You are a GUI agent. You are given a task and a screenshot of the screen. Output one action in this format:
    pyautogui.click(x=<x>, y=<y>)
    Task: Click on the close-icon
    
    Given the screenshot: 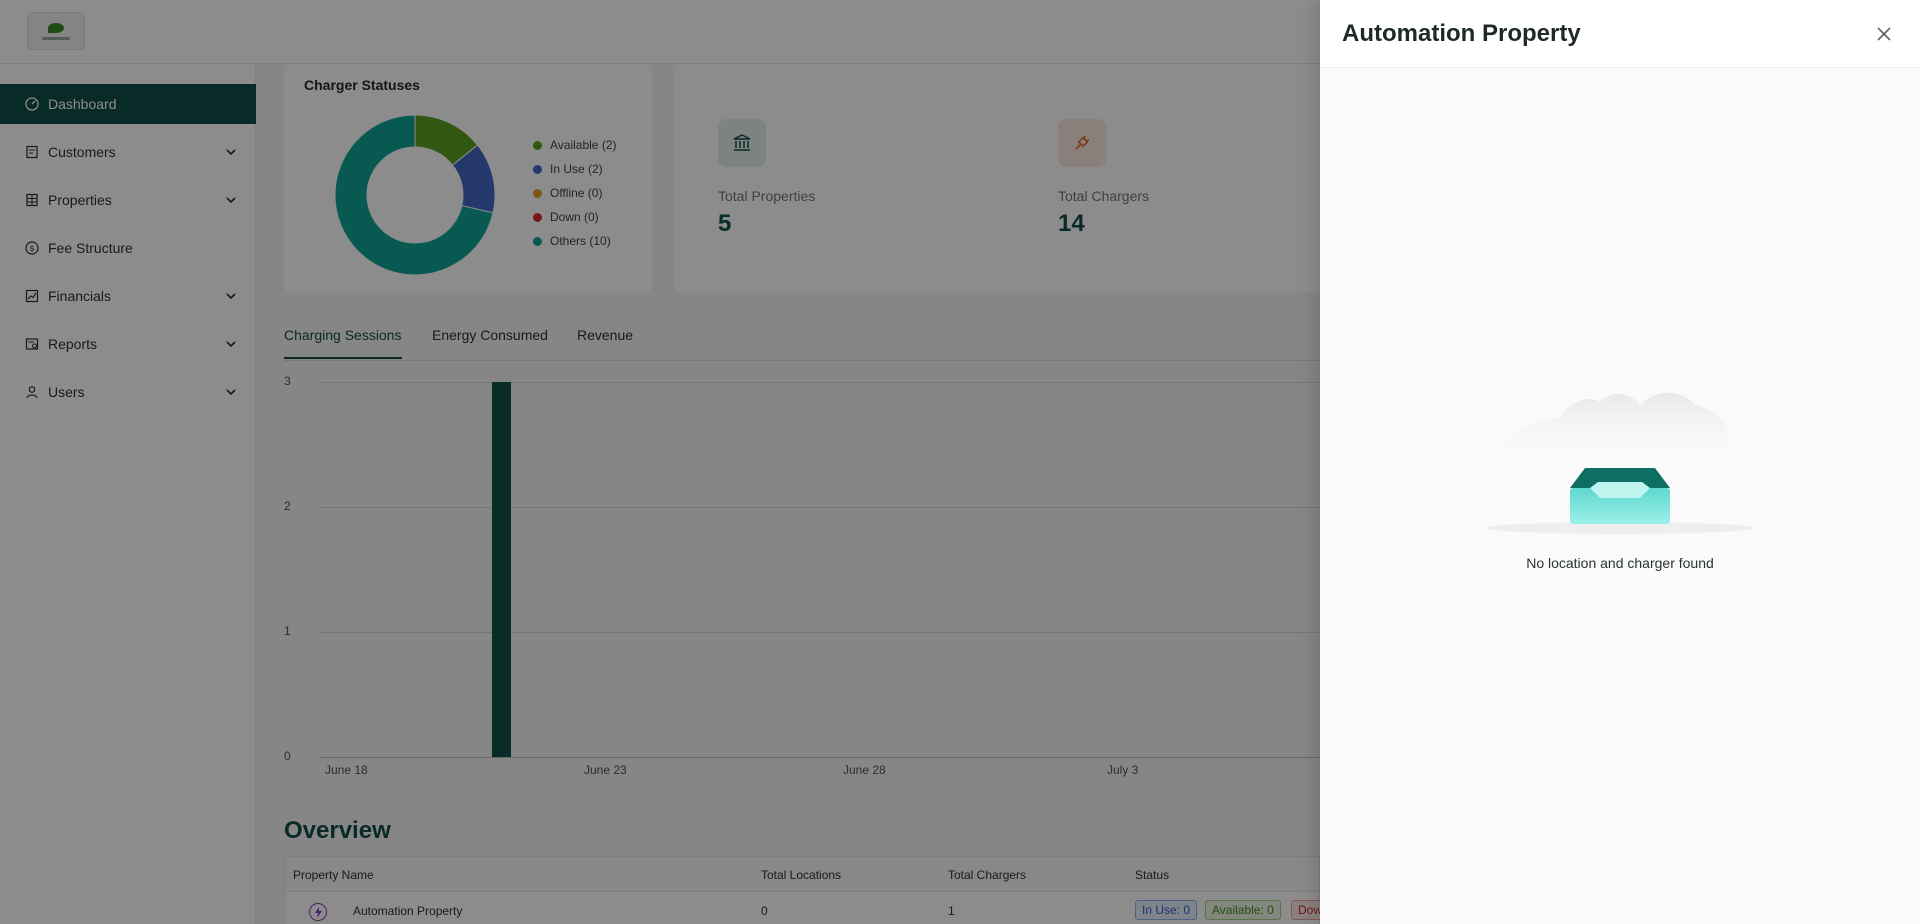 What is the action you would take?
    pyautogui.click(x=1884, y=34)
    